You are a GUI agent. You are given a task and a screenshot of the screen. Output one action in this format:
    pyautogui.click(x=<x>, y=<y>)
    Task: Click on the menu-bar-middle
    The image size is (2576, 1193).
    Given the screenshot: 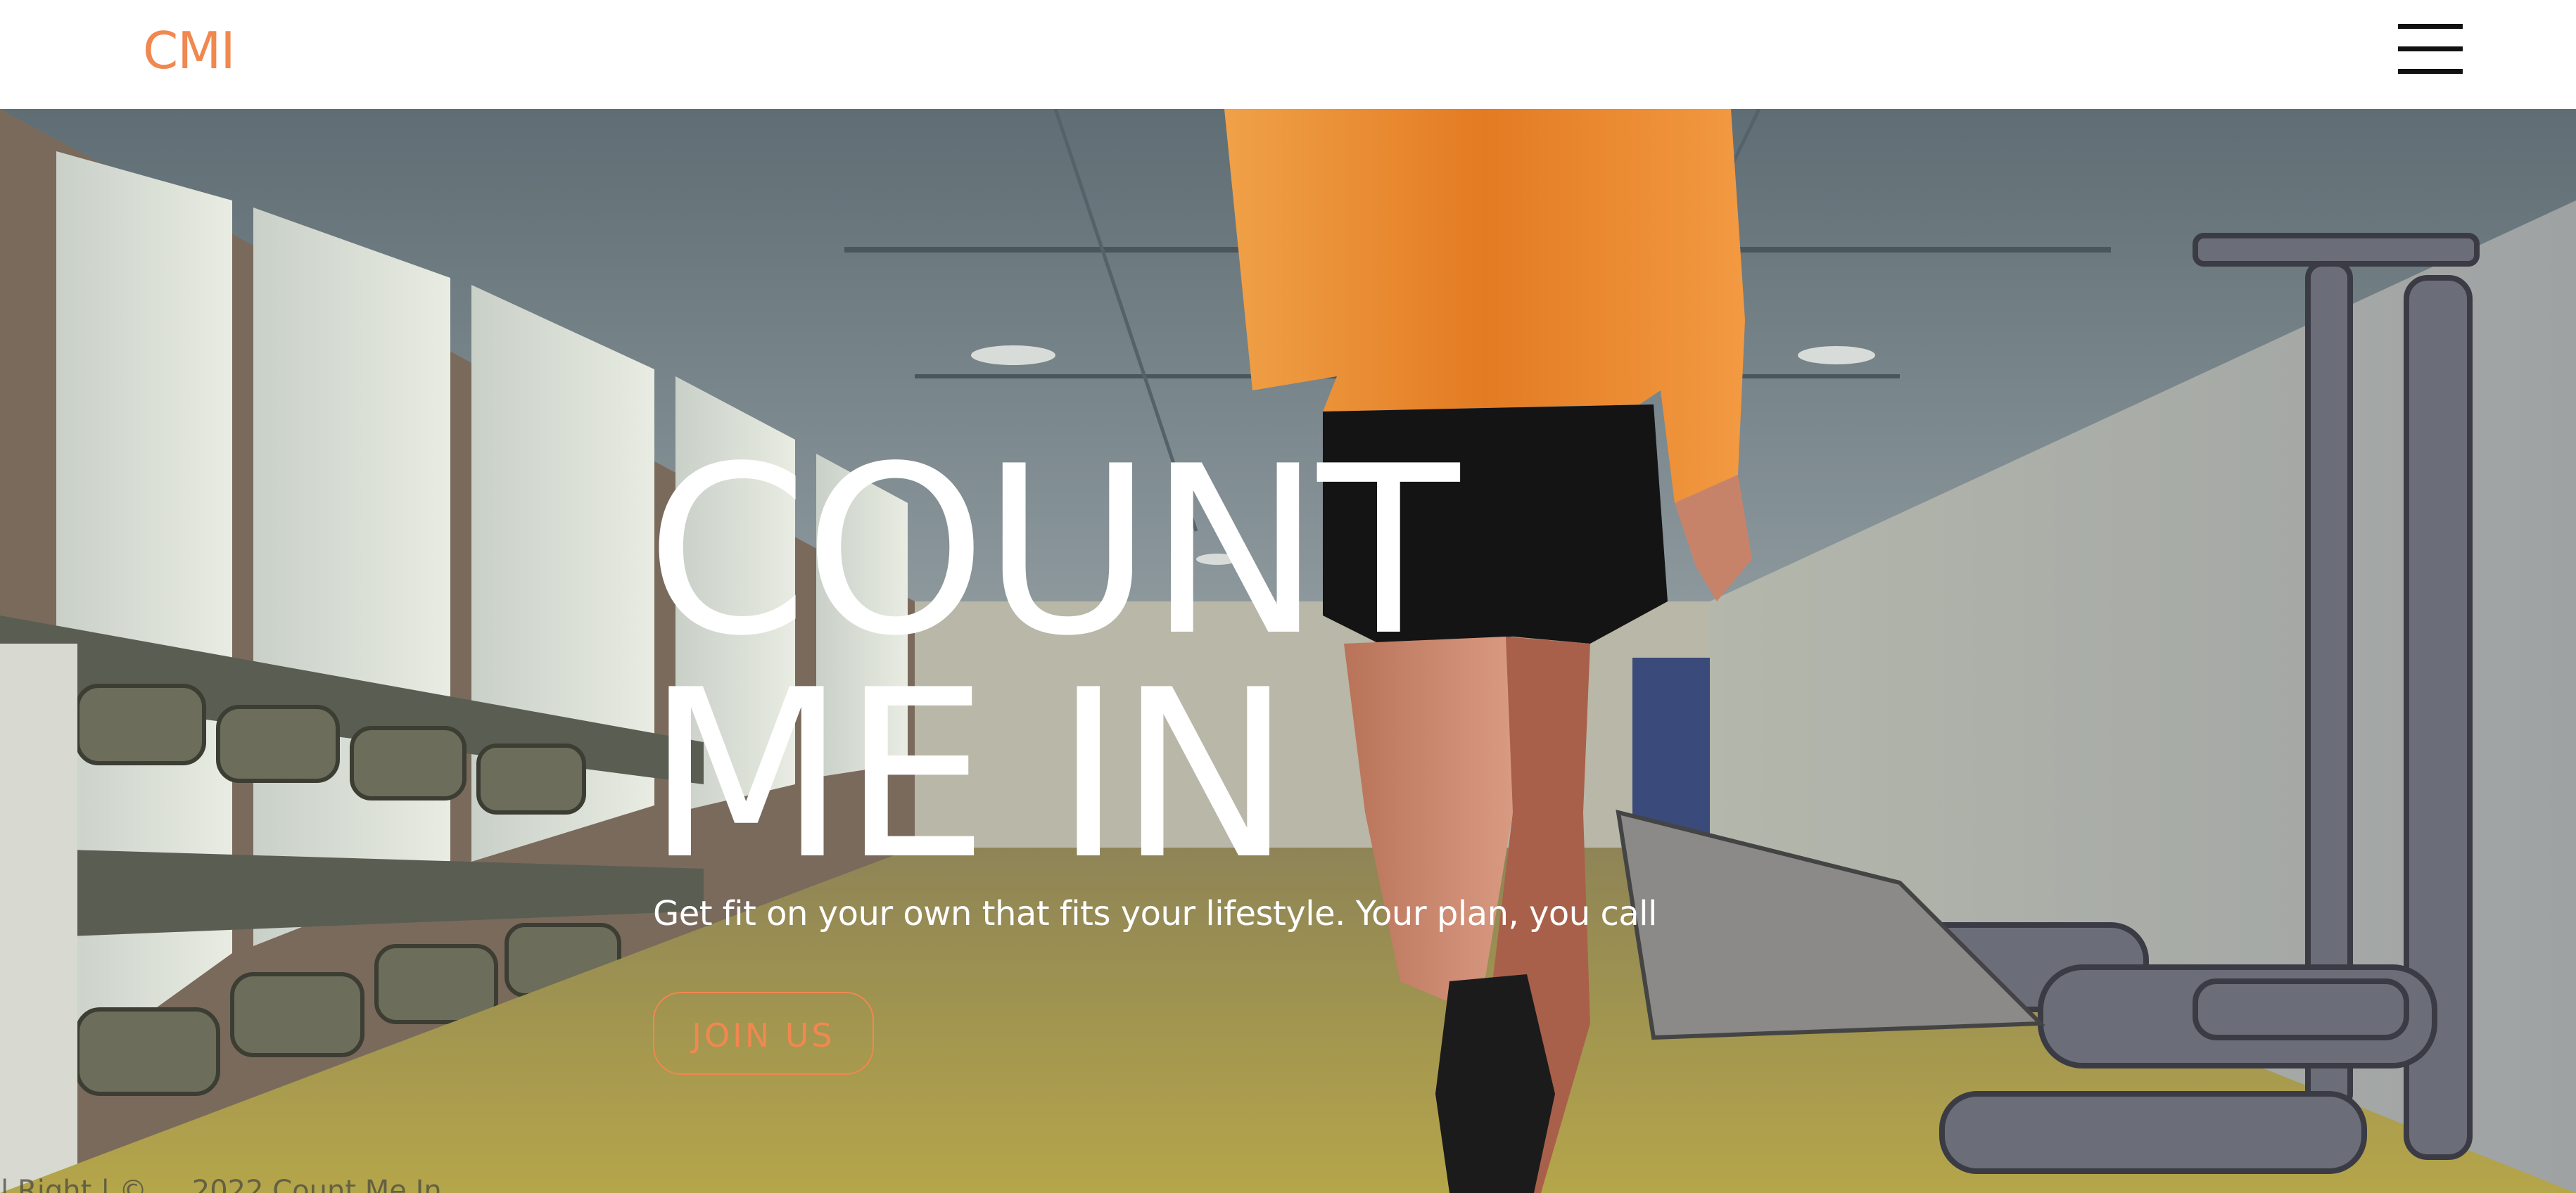 What is the action you would take?
    pyautogui.click(x=2430, y=48)
    